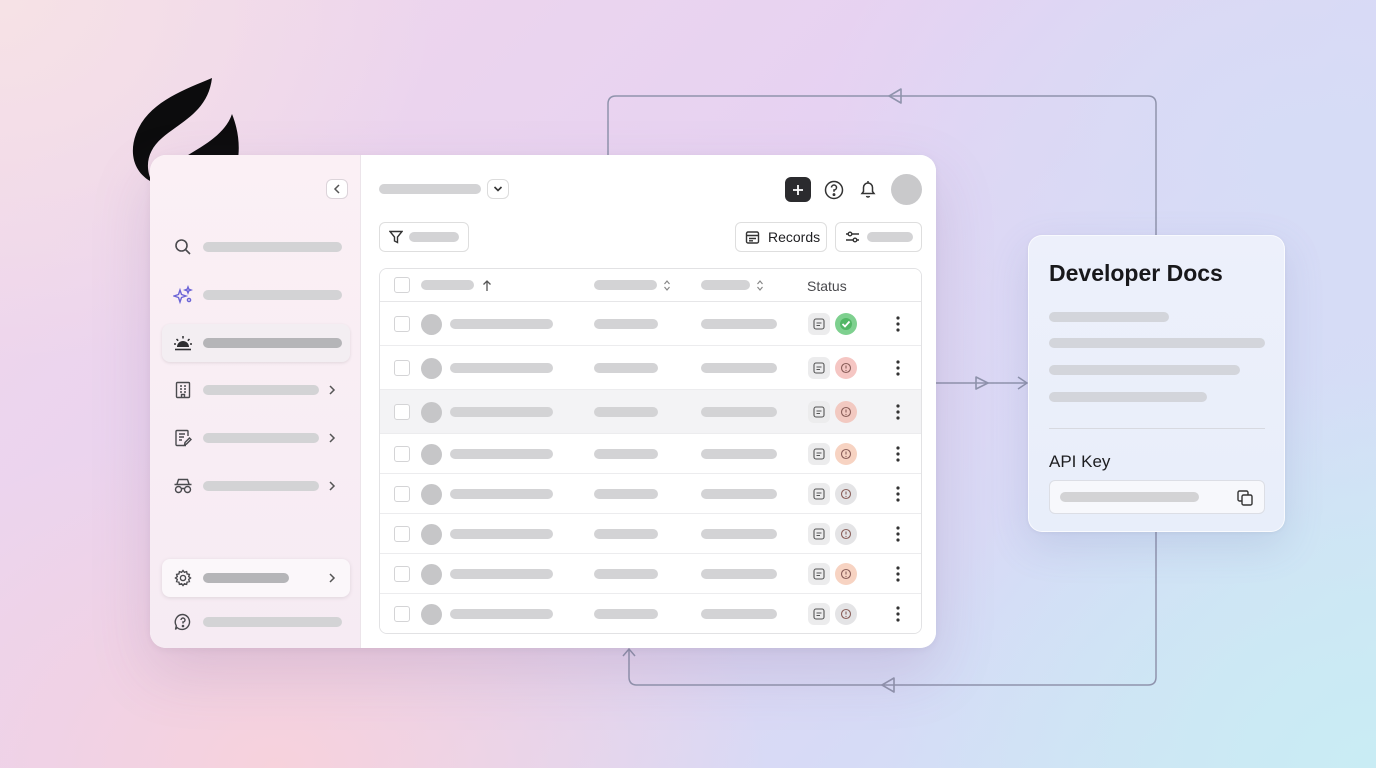 This screenshot has height=768, width=1376. What do you see at coordinates (183, 578) in the screenshot?
I see `gear-icon` at bounding box center [183, 578].